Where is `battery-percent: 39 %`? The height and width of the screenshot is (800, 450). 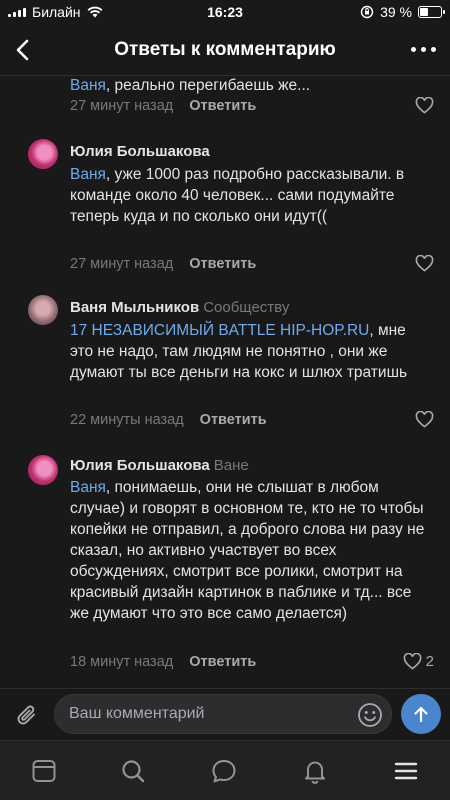 battery-percent: 39 % is located at coordinates (396, 12).